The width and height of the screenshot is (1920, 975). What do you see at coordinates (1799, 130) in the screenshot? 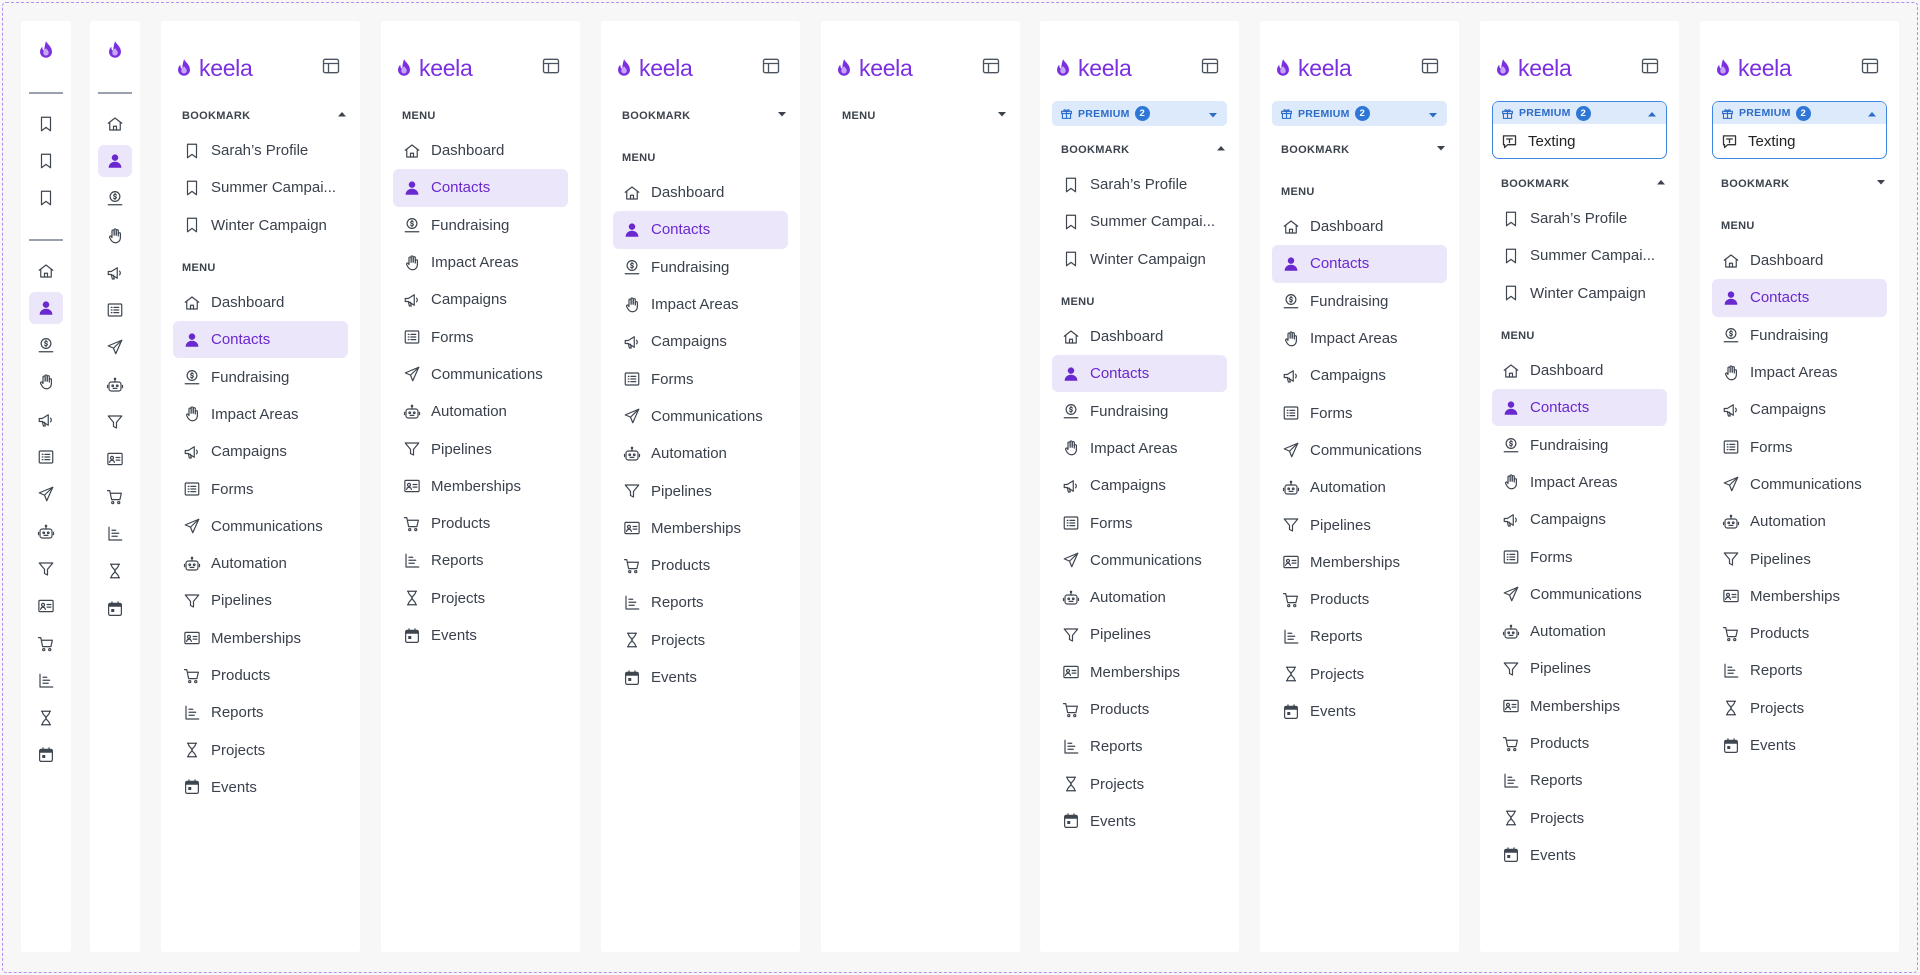
I see `premium-section: PREMIUM 2 Texting` at bounding box center [1799, 130].